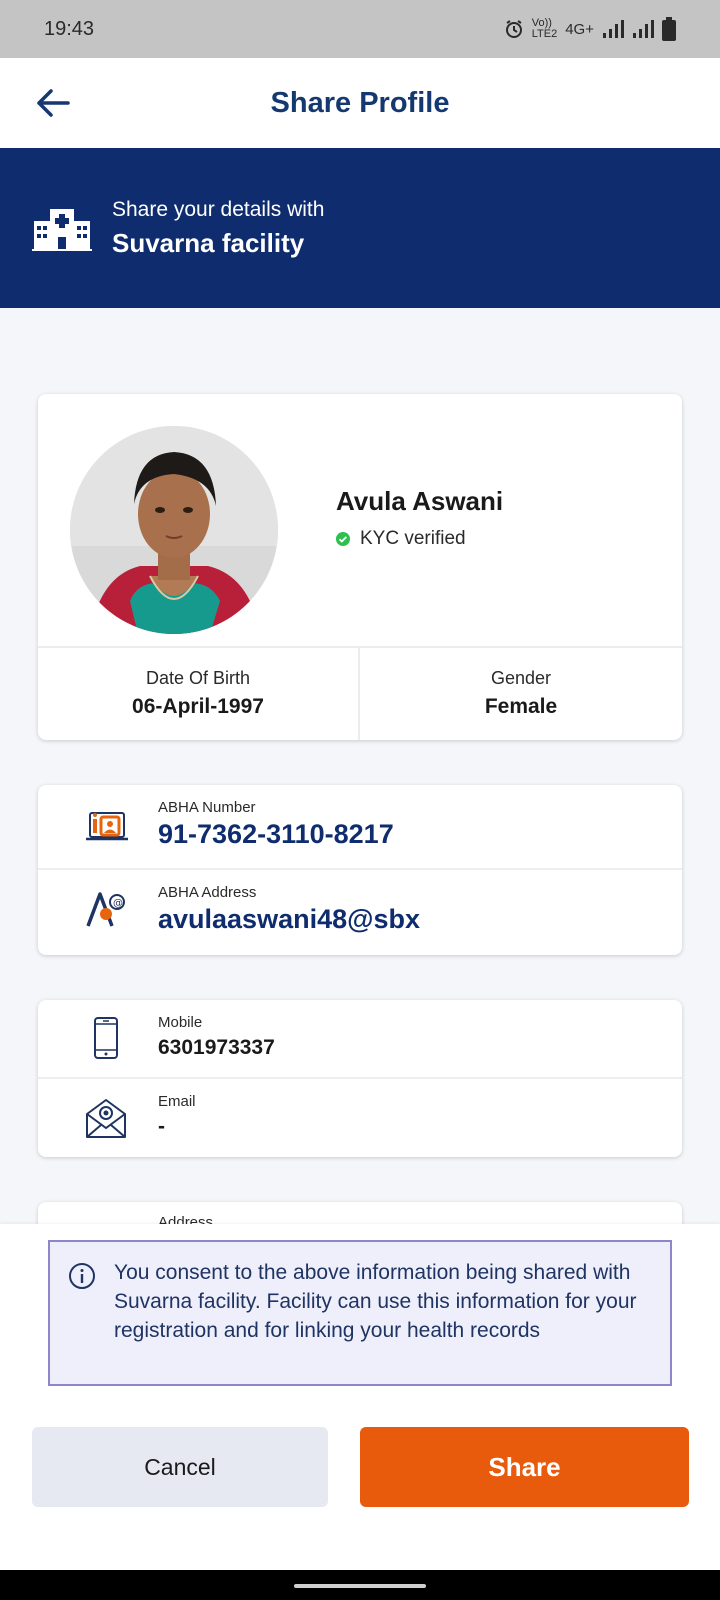 Image resolution: width=720 pixels, height=1600 pixels. Describe the element at coordinates (521, 694) in the screenshot. I see `gender-section: Gender Female` at that location.